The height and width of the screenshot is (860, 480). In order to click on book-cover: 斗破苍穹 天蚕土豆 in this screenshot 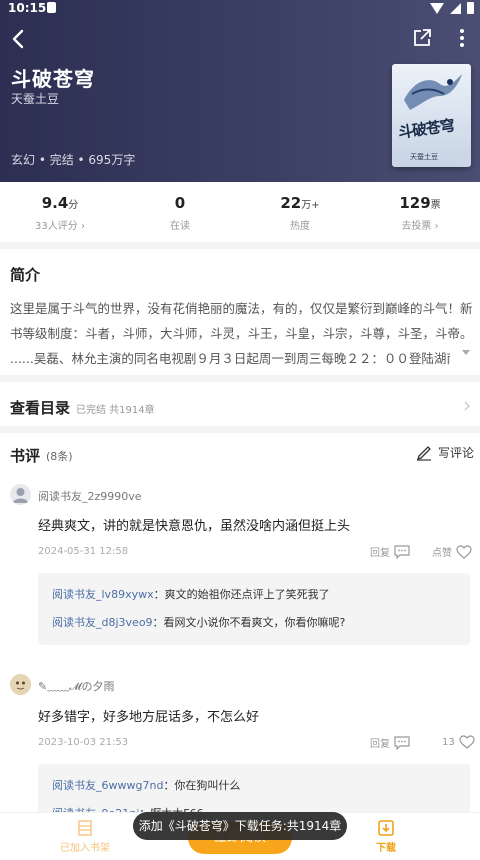, I will do `click(431, 115)`.